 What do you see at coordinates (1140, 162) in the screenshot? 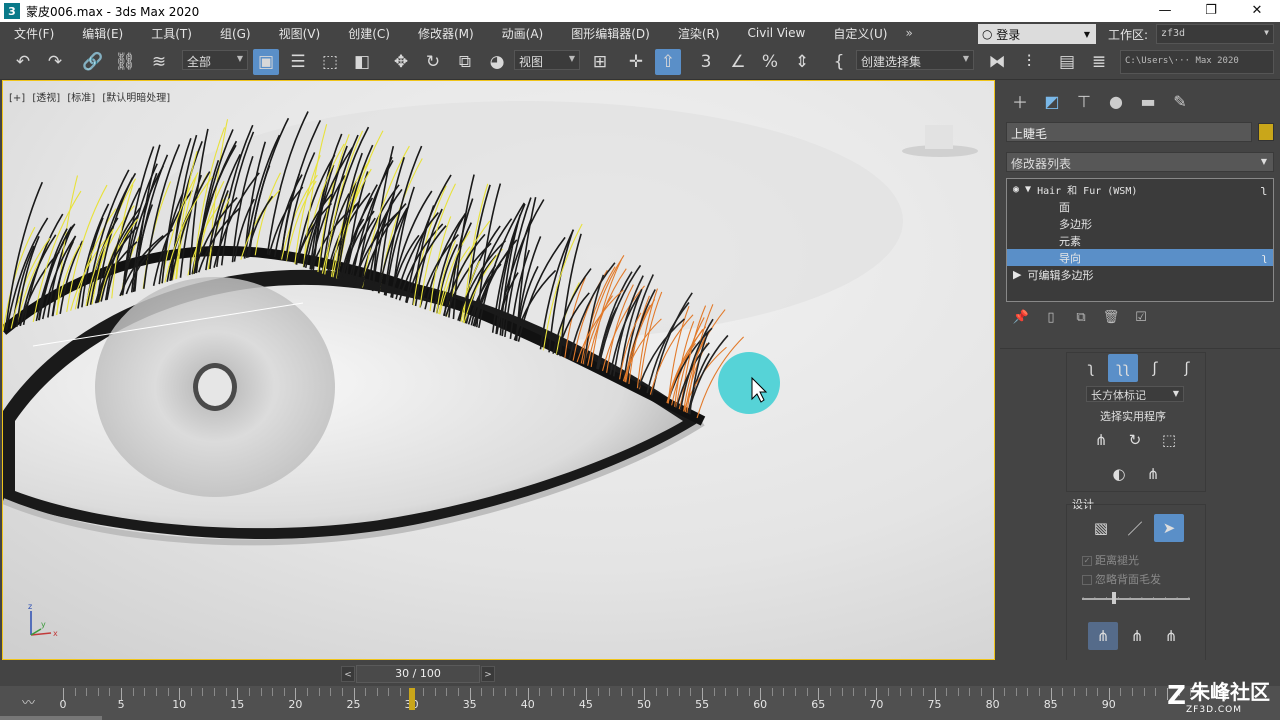
I see `modifier-list-dropdown: 修改器列表 ▼` at bounding box center [1140, 162].